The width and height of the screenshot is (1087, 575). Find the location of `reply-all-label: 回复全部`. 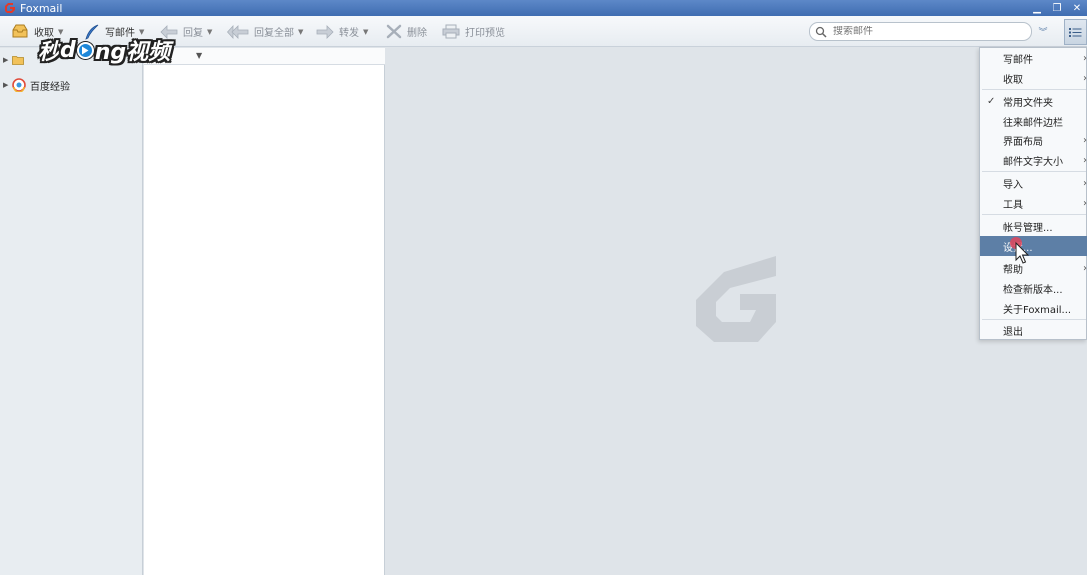

reply-all-label: 回复全部 is located at coordinates (274, 33).